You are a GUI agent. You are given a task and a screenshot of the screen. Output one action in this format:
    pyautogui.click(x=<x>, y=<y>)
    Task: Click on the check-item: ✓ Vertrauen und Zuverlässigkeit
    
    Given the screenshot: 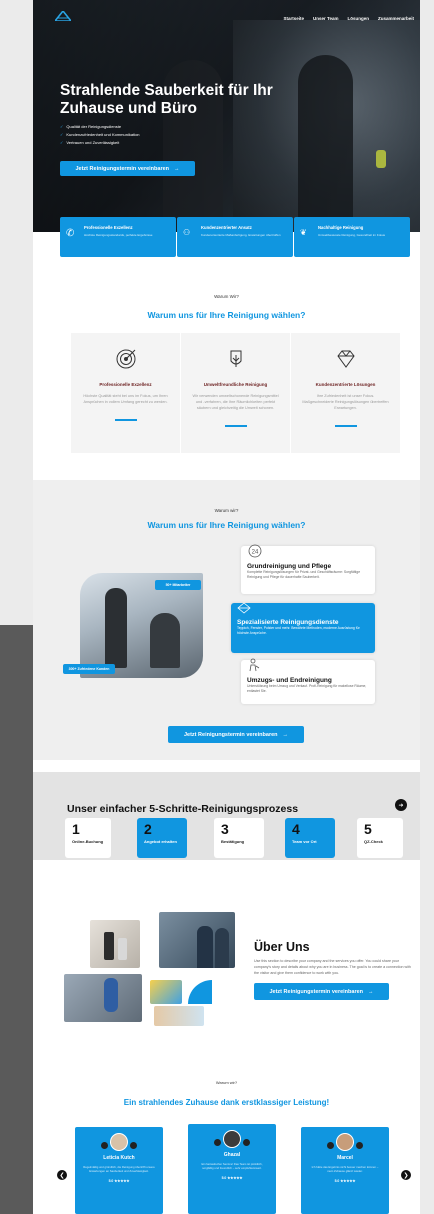 What is the action you would take?
    pyautogui.click(x=90, y=142)
    